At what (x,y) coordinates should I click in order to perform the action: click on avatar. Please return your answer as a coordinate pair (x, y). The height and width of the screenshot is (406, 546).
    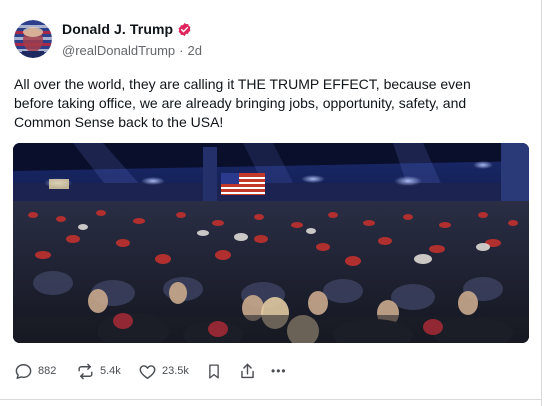
    Looking at the image, I should click on (33, 39).